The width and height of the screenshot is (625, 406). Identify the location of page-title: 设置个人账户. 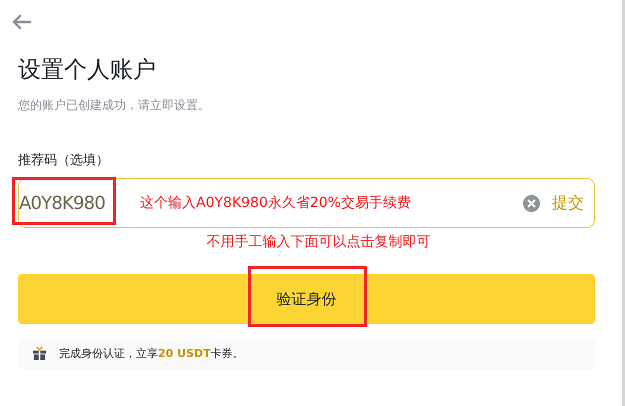
(87, 70).